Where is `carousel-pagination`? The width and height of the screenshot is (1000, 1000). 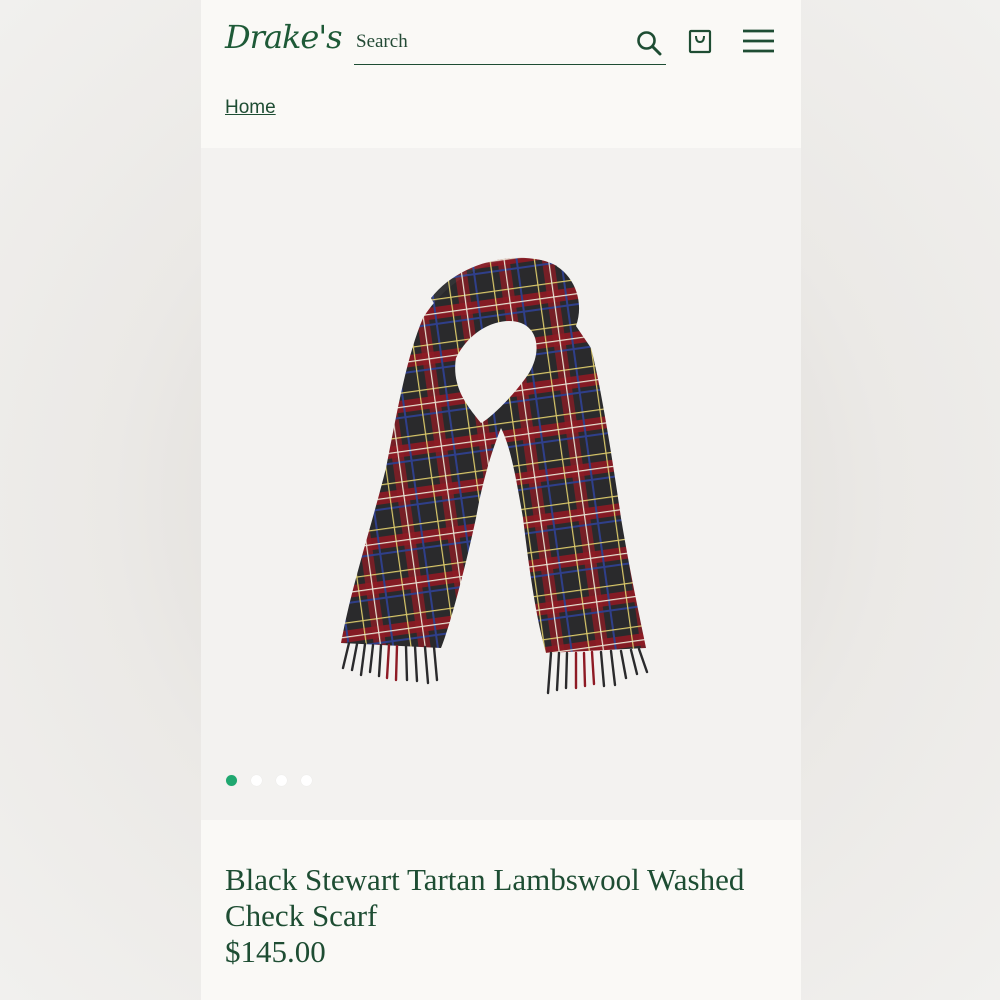
carousel-pagination is located at coordinates (276, 779).